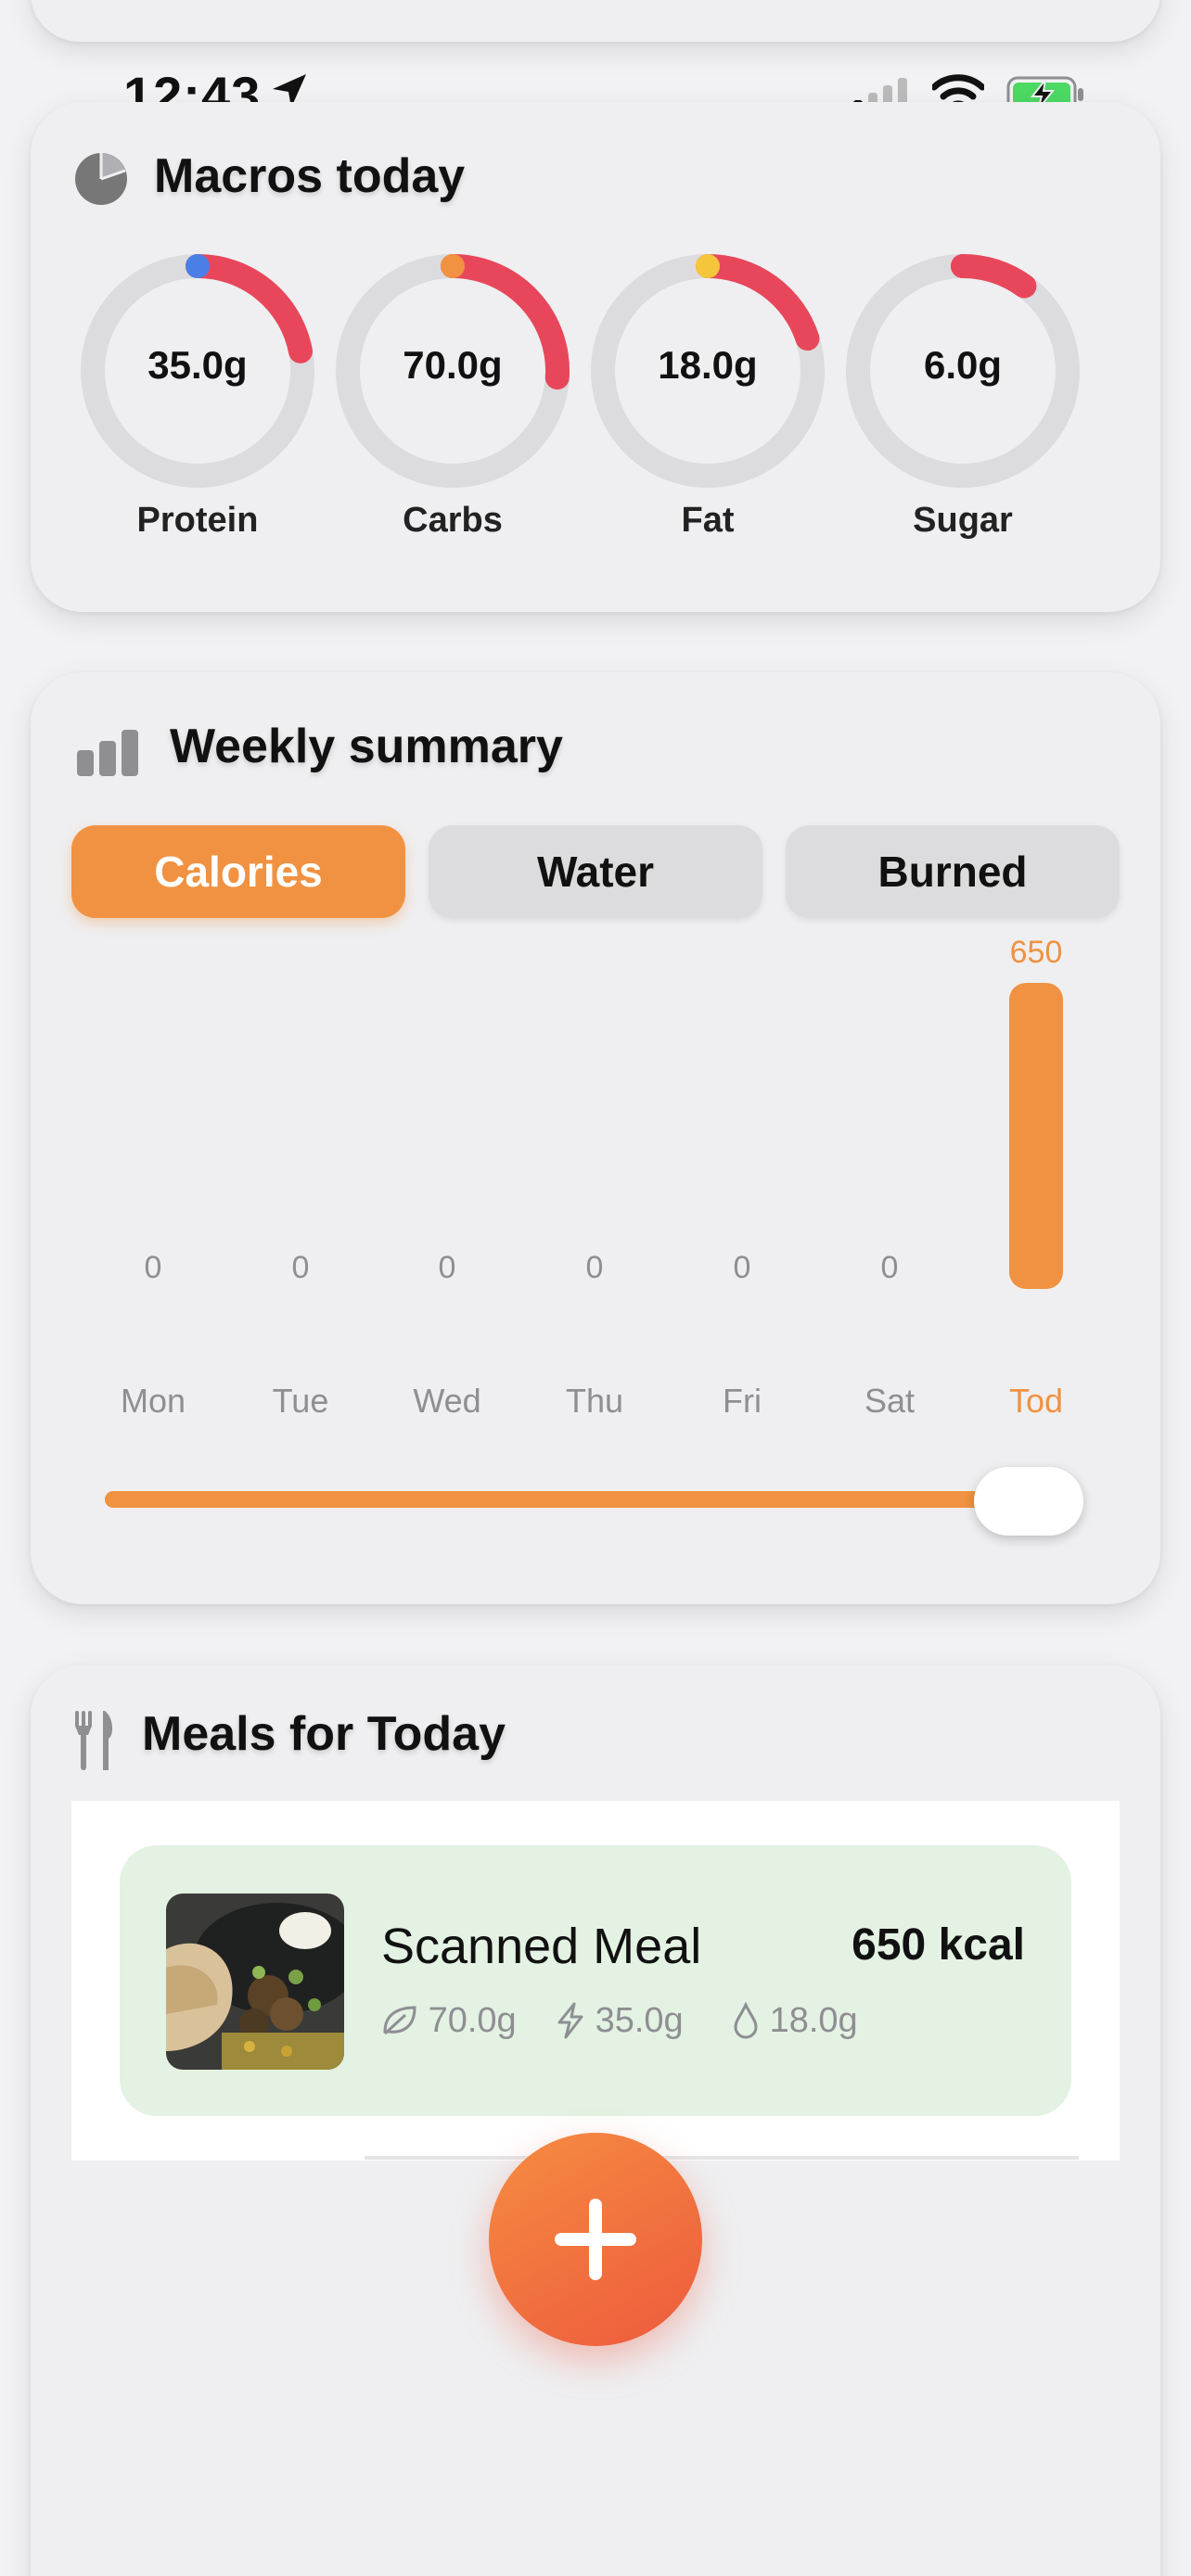 This screenshot has width=1191, height=2576. Describe the element at coordinates (153, 1401) in the screenshot. I see `day-label-mon: Mon` at that location.